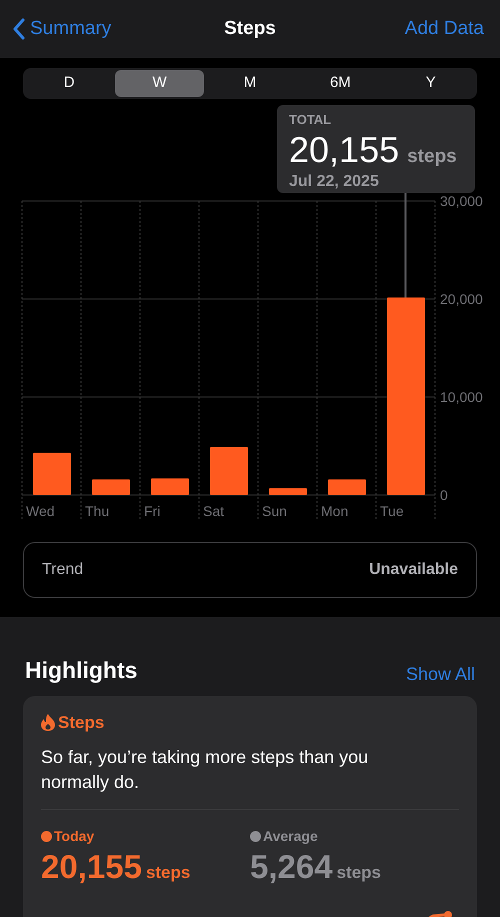  I want to click on trend-value: Unavailable, so click(413, 570).